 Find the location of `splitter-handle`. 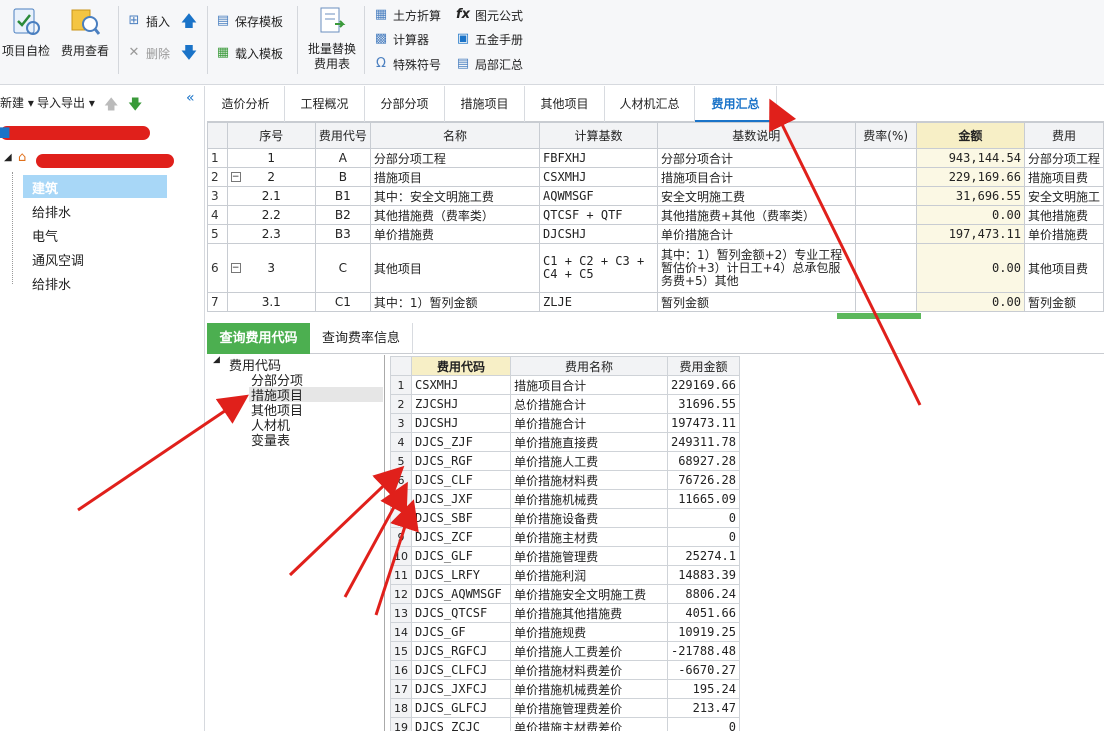

splitter-handle is located at coordinates (879, 316).